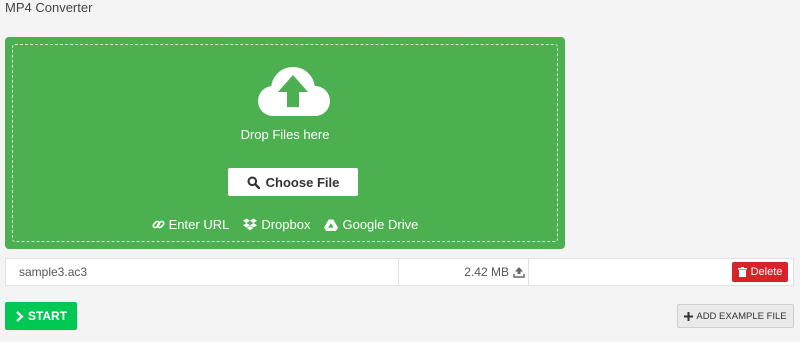 The image size is (800, 342). I want to click on add-example-file-label: ADD EXAMPLE FILE, so click(741, 316).